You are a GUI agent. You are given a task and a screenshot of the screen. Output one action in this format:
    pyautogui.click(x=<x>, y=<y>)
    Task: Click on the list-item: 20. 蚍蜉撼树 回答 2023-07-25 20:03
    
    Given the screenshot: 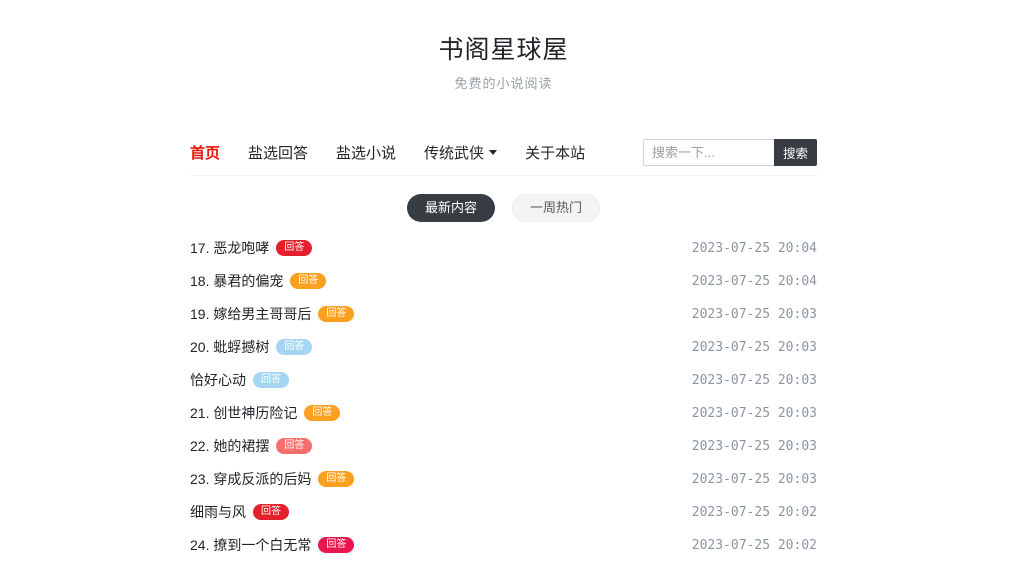 What is the action you would take?
    pyautogui.click(x=503, y=347)
    